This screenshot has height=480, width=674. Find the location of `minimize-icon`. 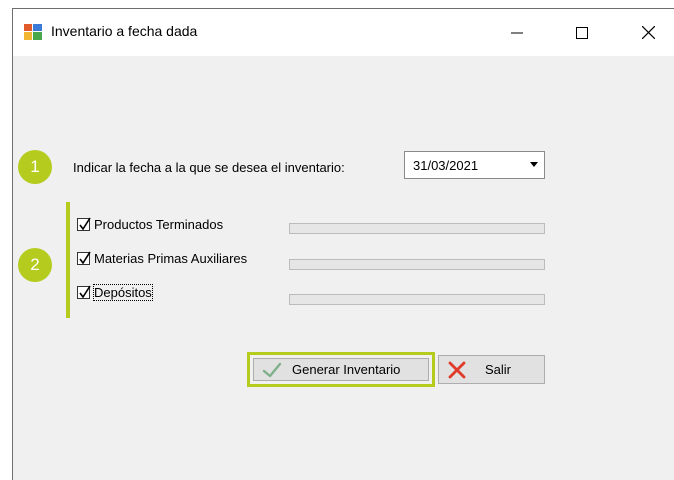

minimize-icon is located at coordinates (517, 32).